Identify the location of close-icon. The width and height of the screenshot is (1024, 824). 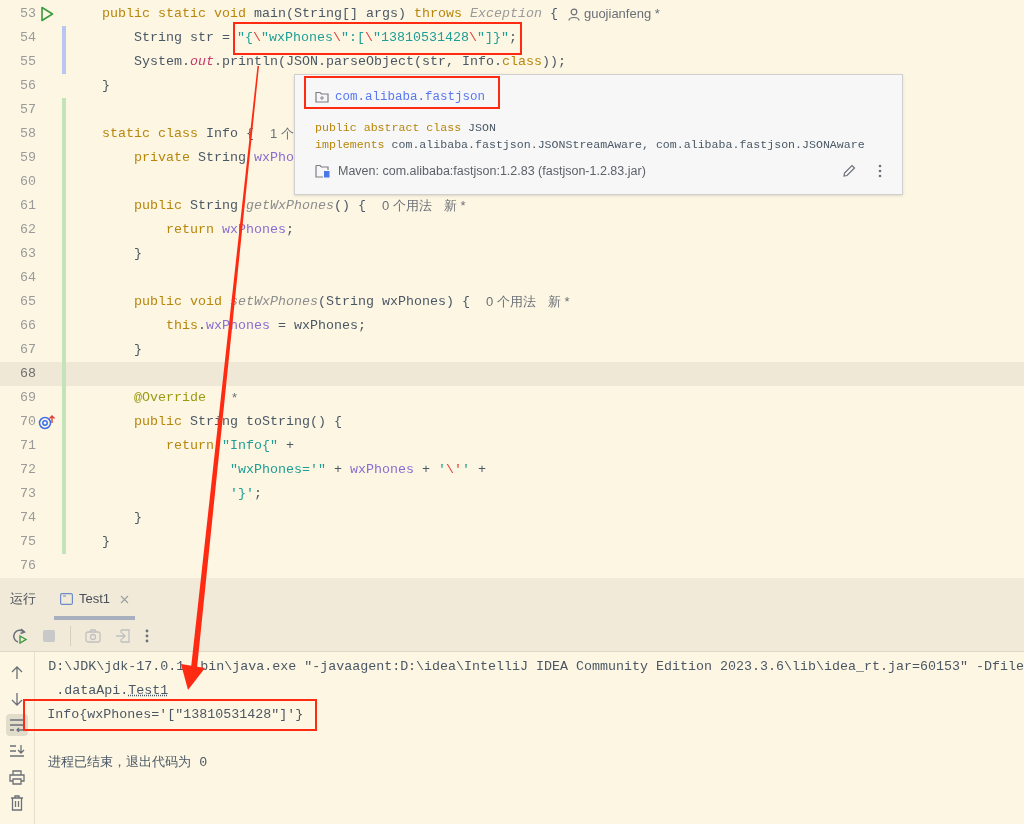
(125, 599).